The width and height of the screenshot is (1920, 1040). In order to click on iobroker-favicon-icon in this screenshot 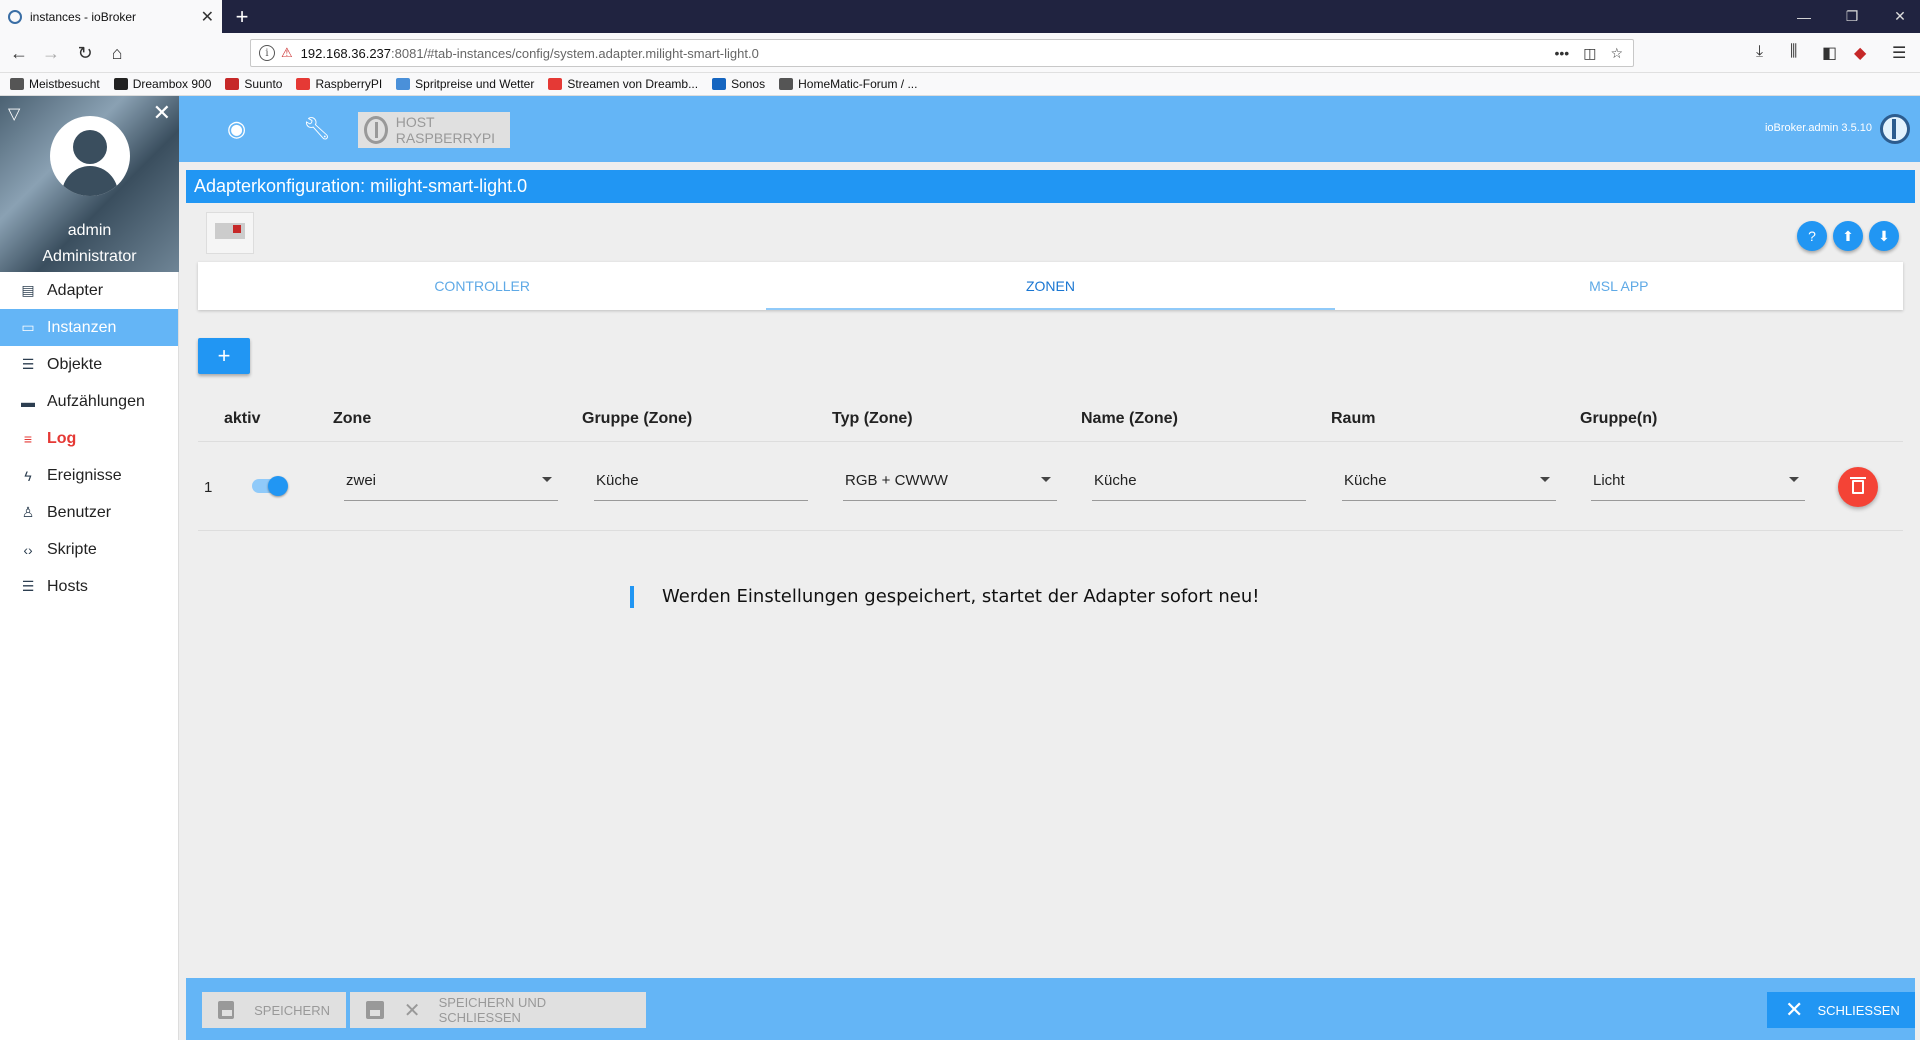, I will do `click(15, 16)`.